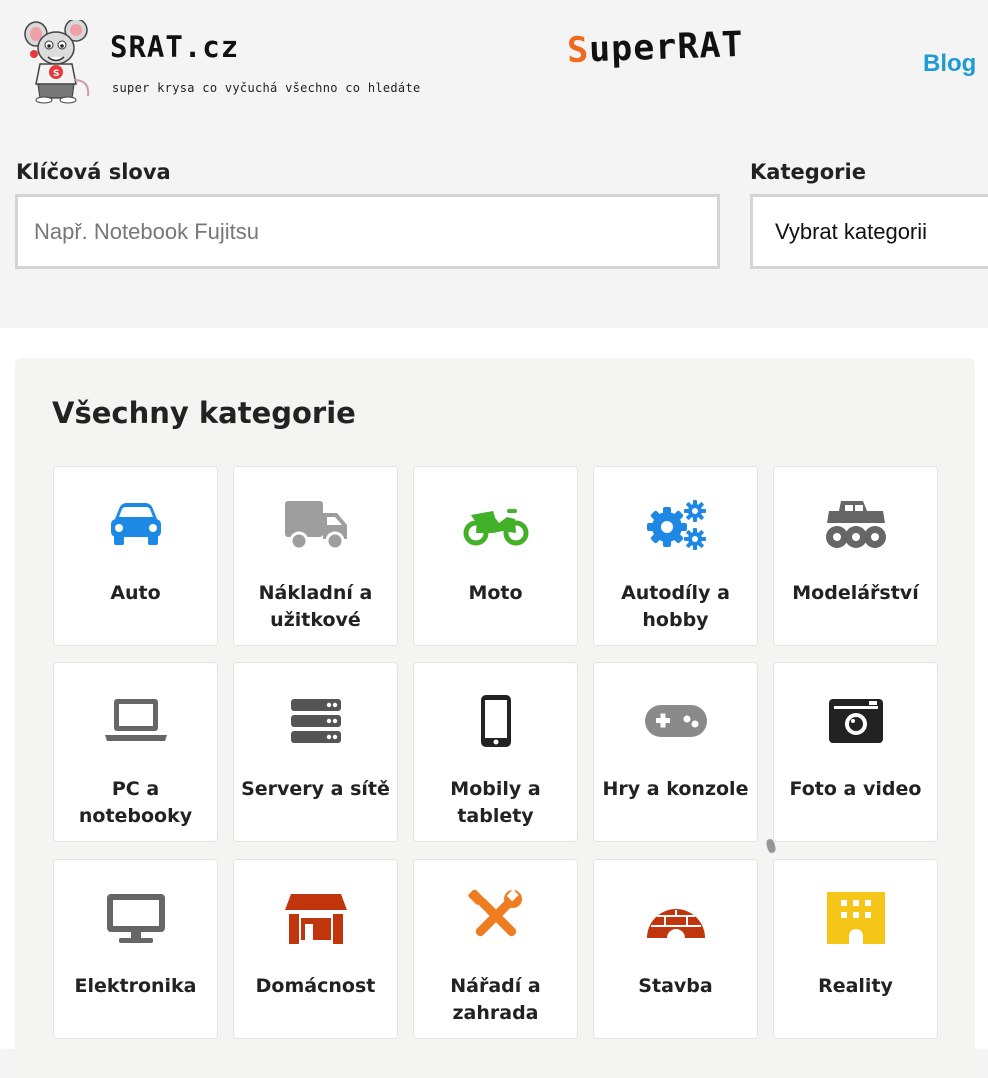 Image resolution: width=988 pixels, height=1078 pixels. What do you see at coordinates (135, 556) in the screenshot?
I see `category-tile-auto: Auto` at bounding box center [135, 556].